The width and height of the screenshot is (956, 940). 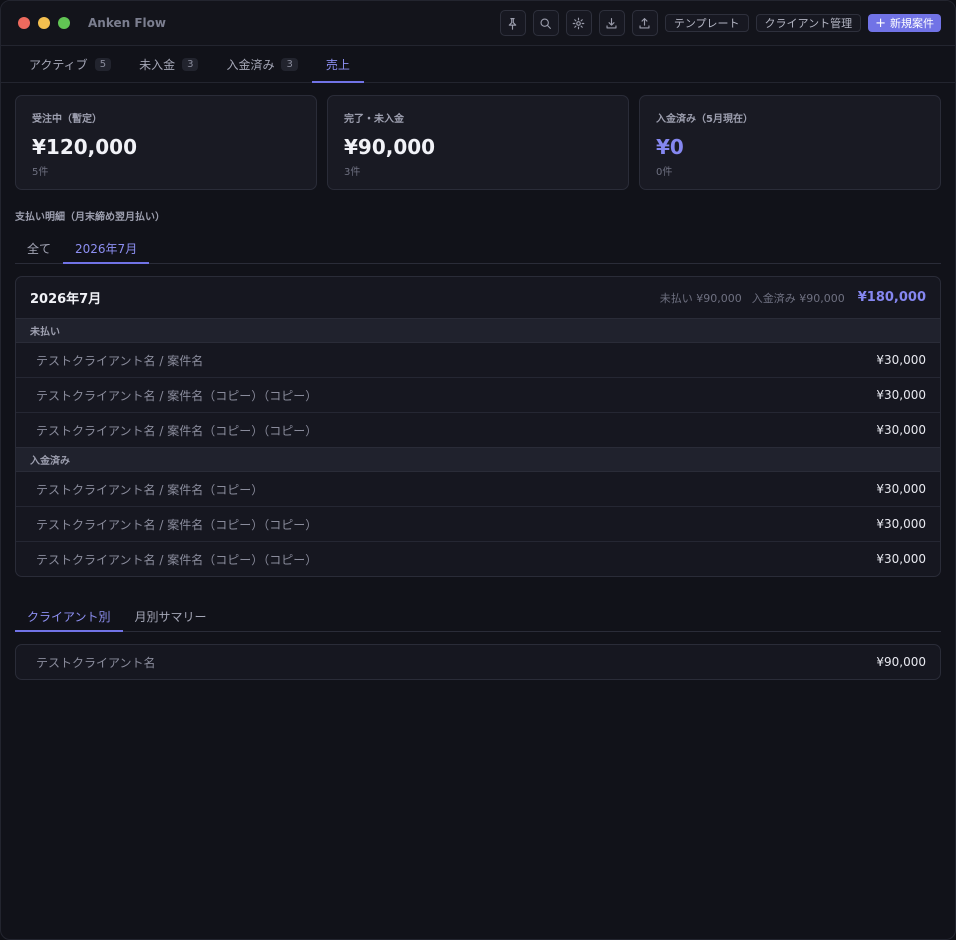 I want to click on tab-count-badge: 5, so click(x=103, y=64).